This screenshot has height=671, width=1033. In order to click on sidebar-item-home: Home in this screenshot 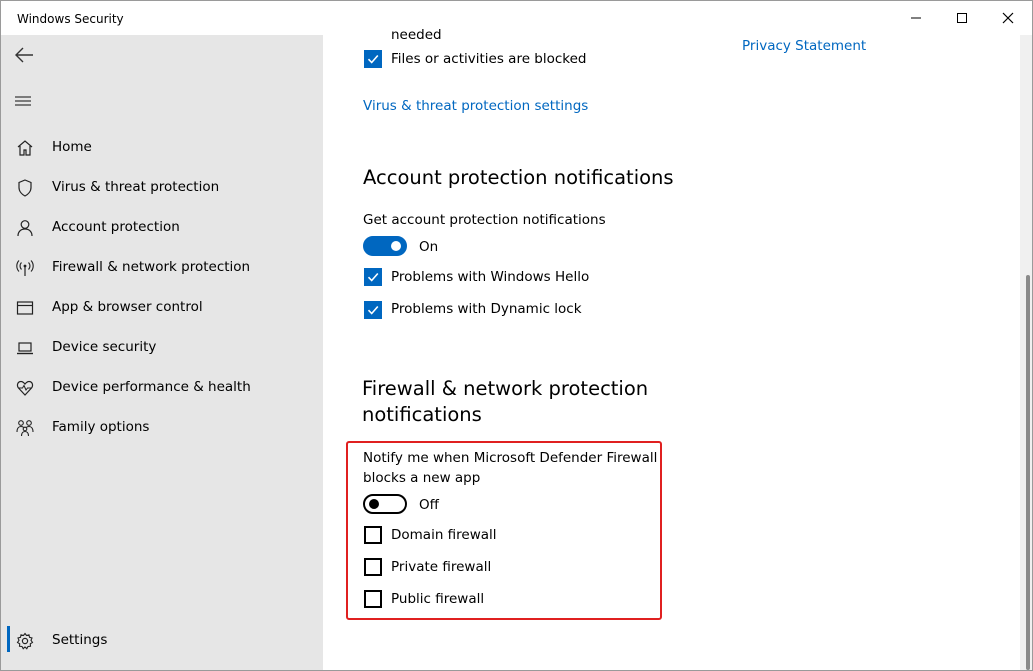, I will do `click(162, 148)`.